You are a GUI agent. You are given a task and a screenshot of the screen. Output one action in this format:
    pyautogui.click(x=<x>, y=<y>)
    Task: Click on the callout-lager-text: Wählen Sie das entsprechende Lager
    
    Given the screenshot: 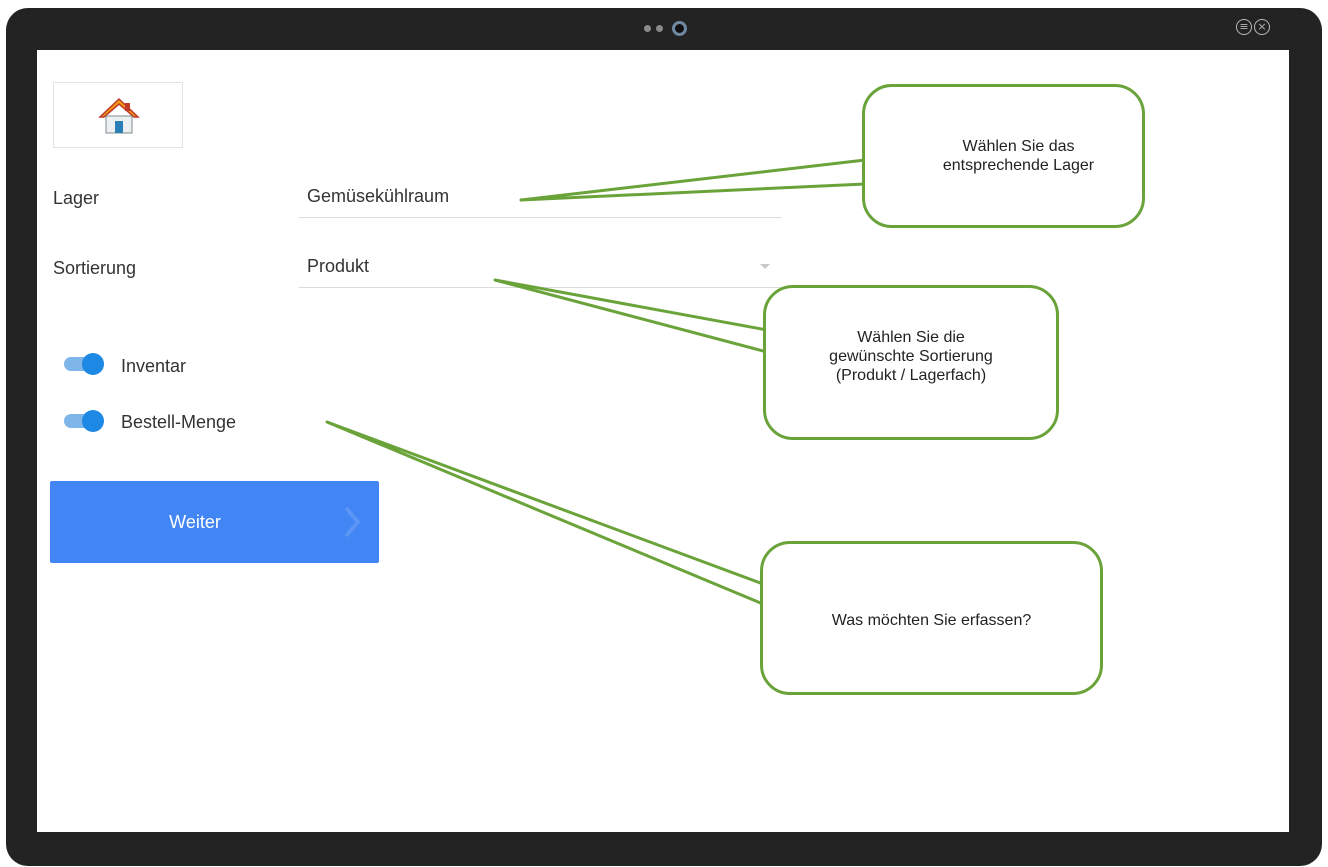 What is the action you would take?
    pyautogui.click(x=1018, y=156)
    